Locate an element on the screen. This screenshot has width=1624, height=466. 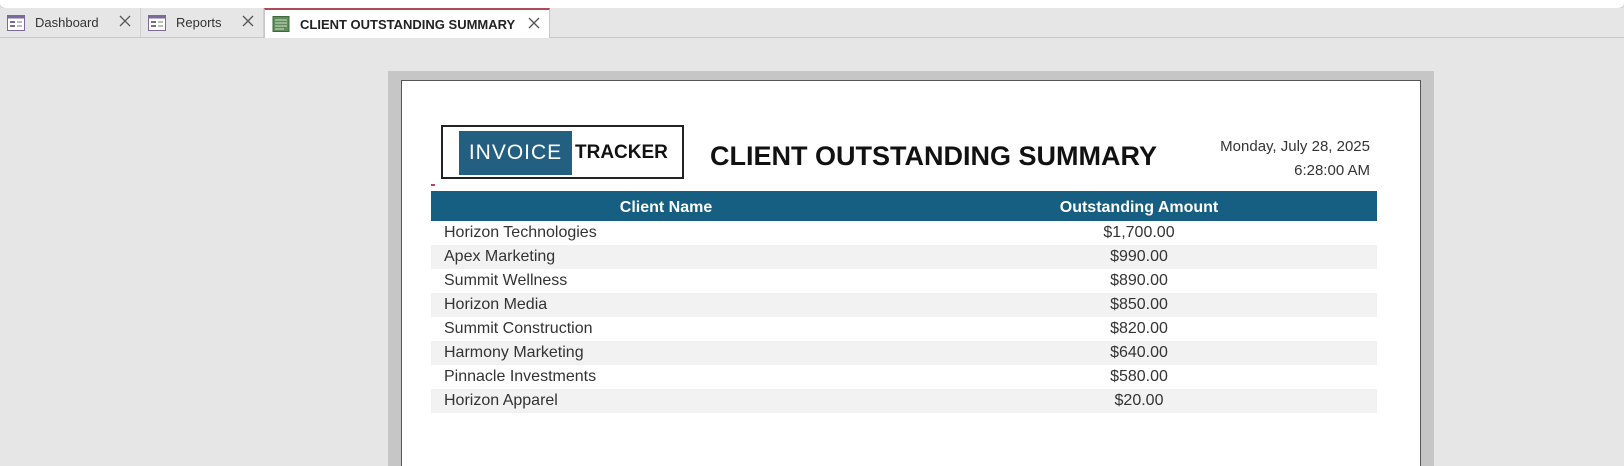
table-row: Pinnacle Investments $580.00 is located at coordinates (904, 377).